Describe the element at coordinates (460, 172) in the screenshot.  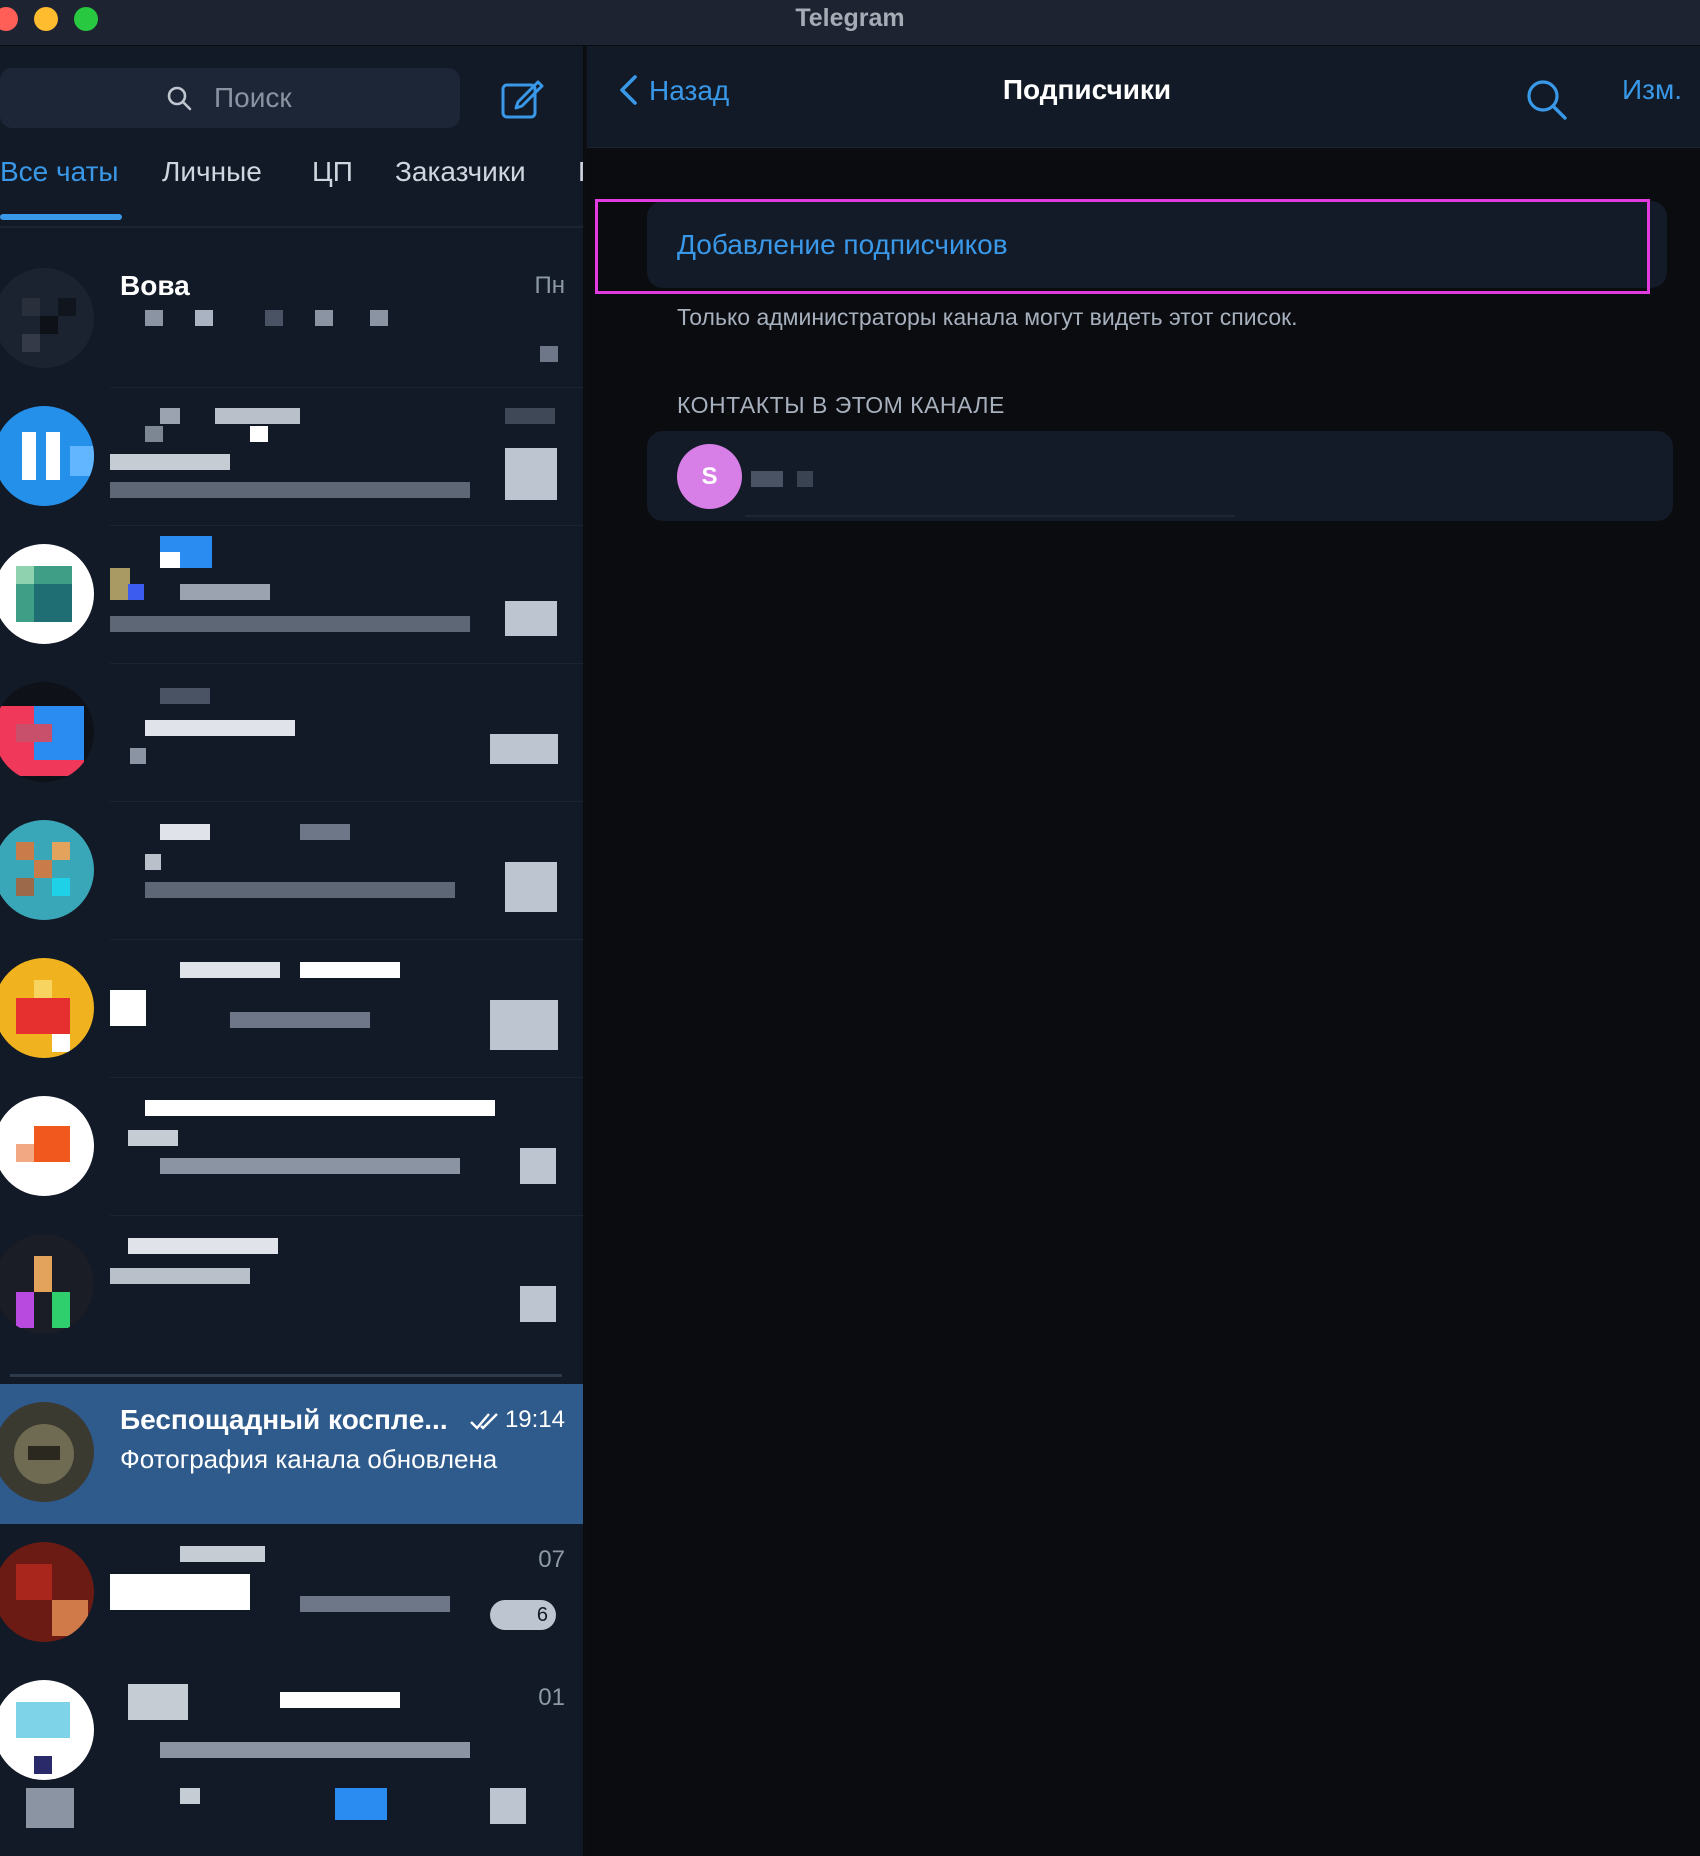
I see `tab-customers: Заказчики` at that location.